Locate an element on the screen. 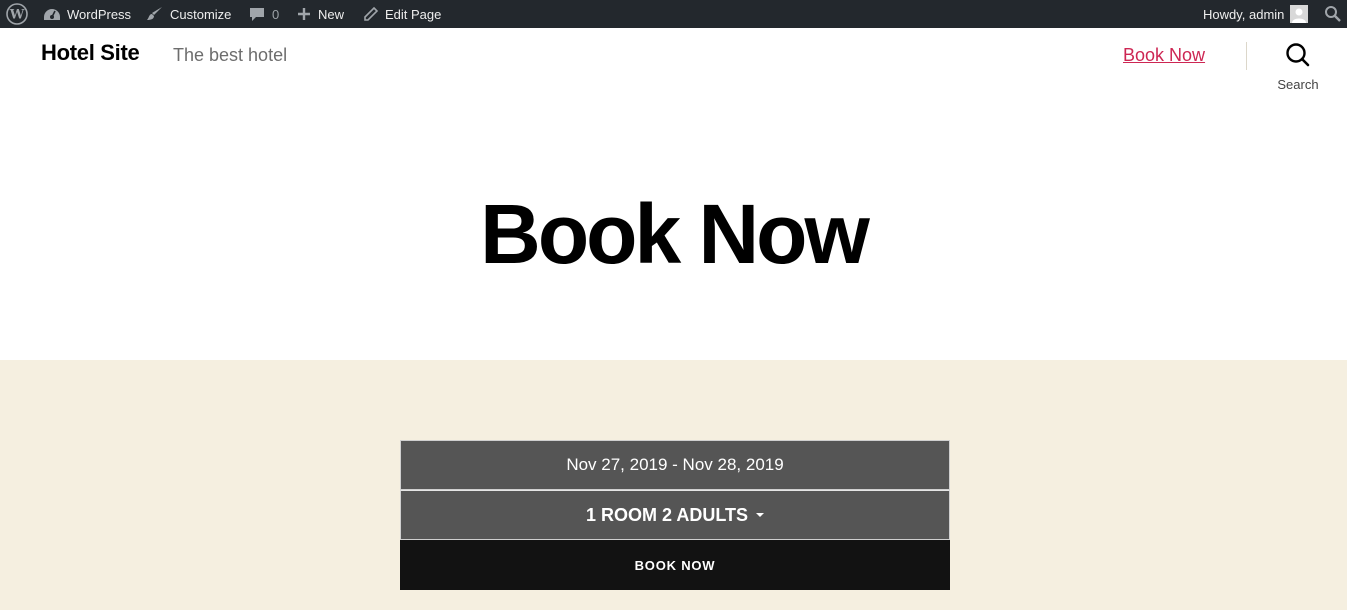  guests-value: 1 ROOM 2 ADULTS is located at coordinates (666, 514).